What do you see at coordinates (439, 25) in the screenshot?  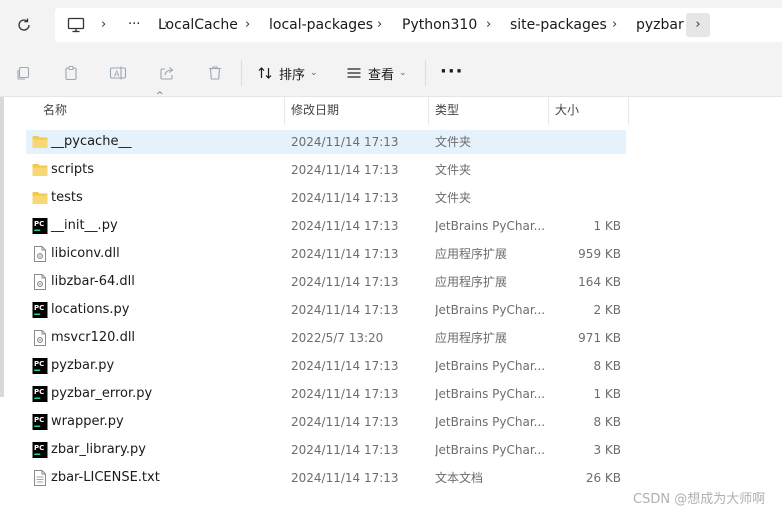 I see `breadcrumb-item-python310: Python310` at bounding box center [439, 25].